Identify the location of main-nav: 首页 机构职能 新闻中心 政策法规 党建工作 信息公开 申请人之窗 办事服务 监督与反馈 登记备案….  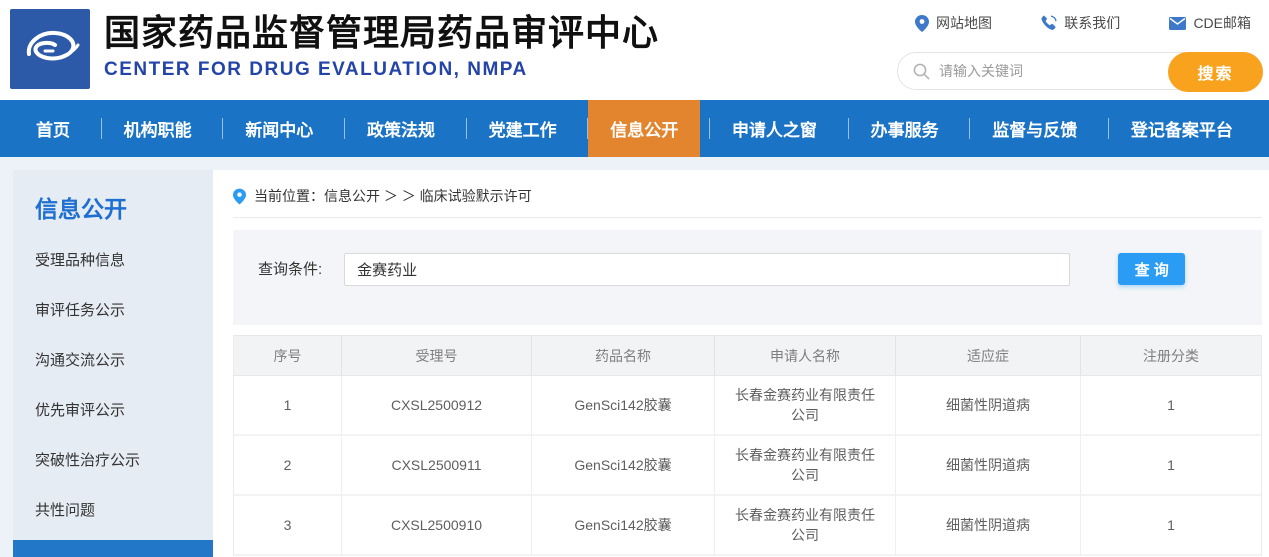
(634, 128).